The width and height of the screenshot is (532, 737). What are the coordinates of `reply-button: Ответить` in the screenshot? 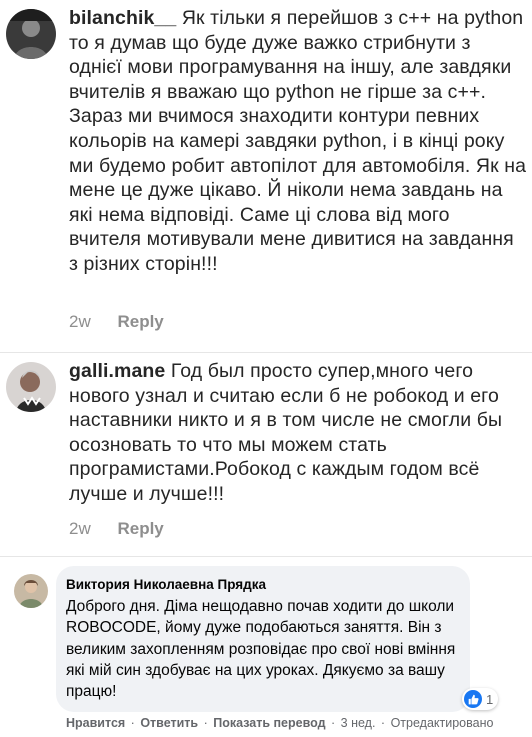 It's located at (169, 723).